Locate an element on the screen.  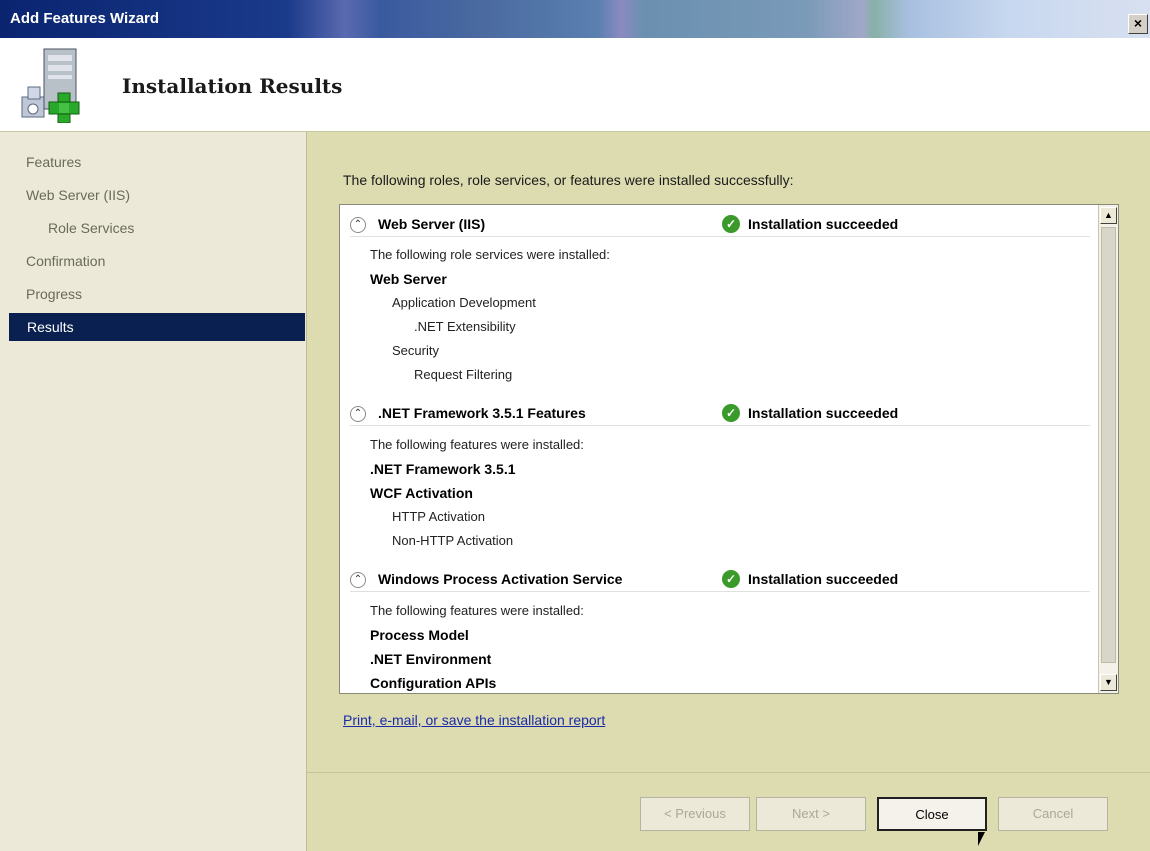
nav-item-results: Results is located at coordinates (157, 327).